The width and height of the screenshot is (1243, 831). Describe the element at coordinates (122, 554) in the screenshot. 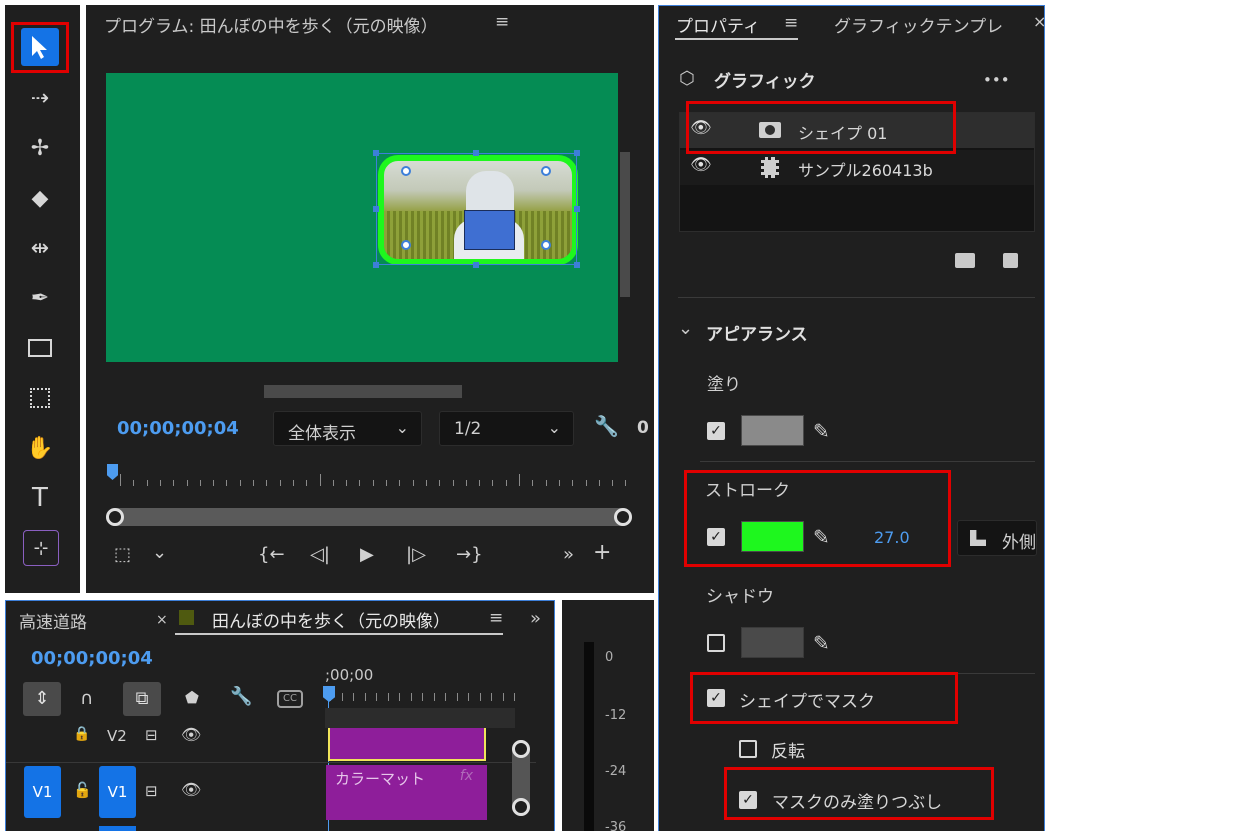

I see `safe-margins-icon: ⬚` at that location.